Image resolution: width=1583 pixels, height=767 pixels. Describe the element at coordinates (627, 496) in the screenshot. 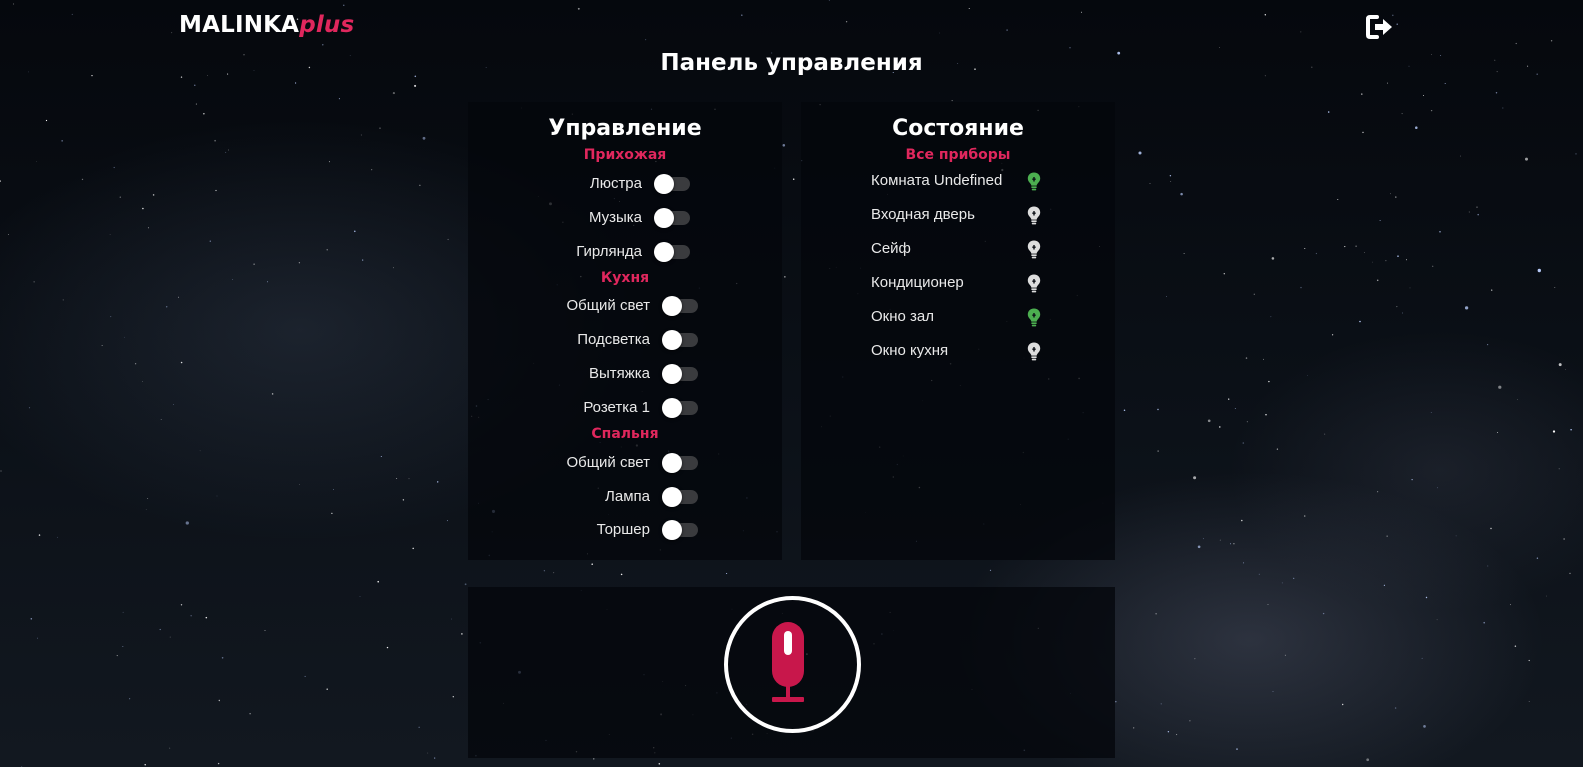

I see `device-label: Лампа` at that location.